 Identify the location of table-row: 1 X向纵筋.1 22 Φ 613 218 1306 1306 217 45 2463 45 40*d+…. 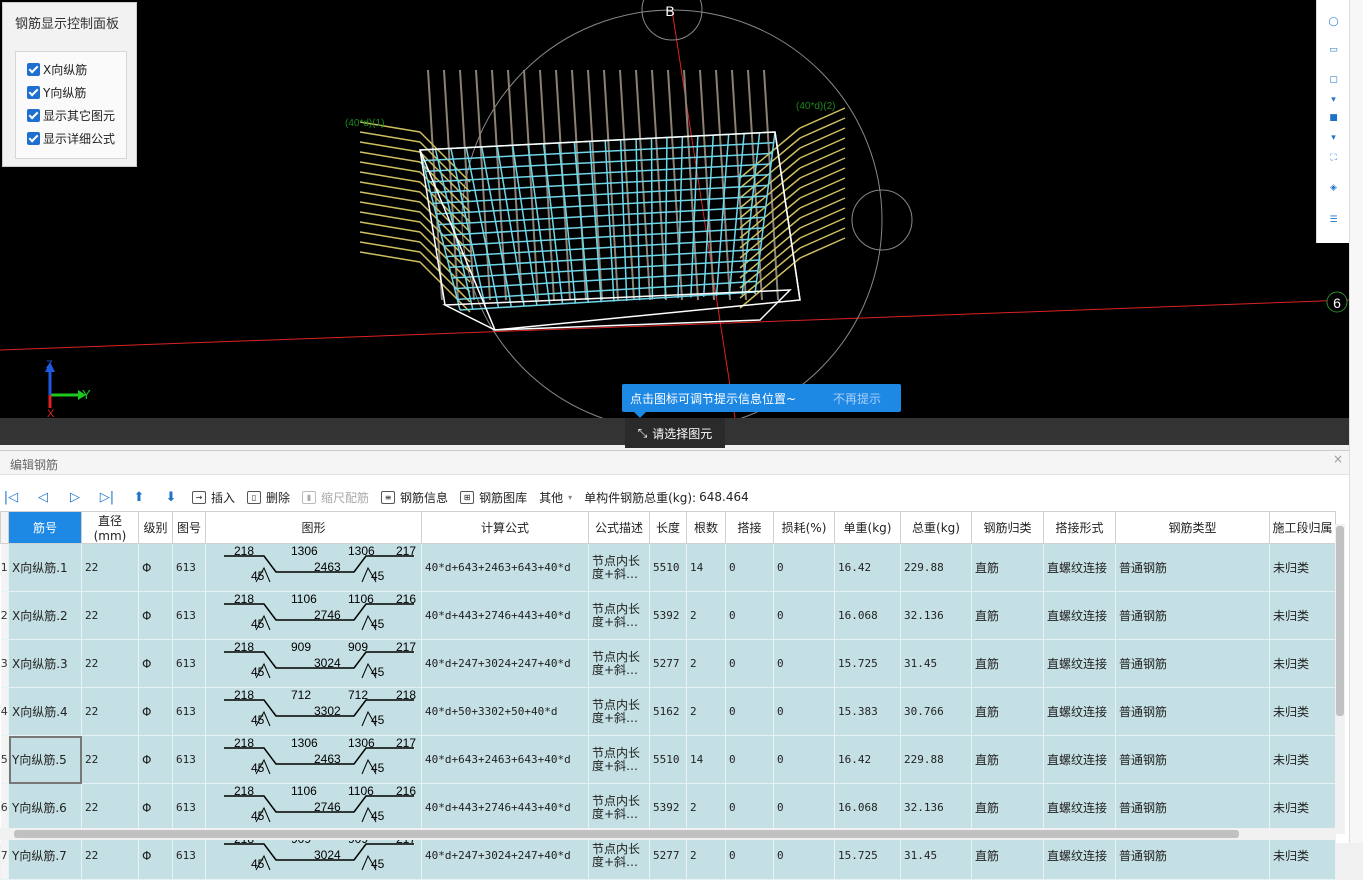
(668, 567).